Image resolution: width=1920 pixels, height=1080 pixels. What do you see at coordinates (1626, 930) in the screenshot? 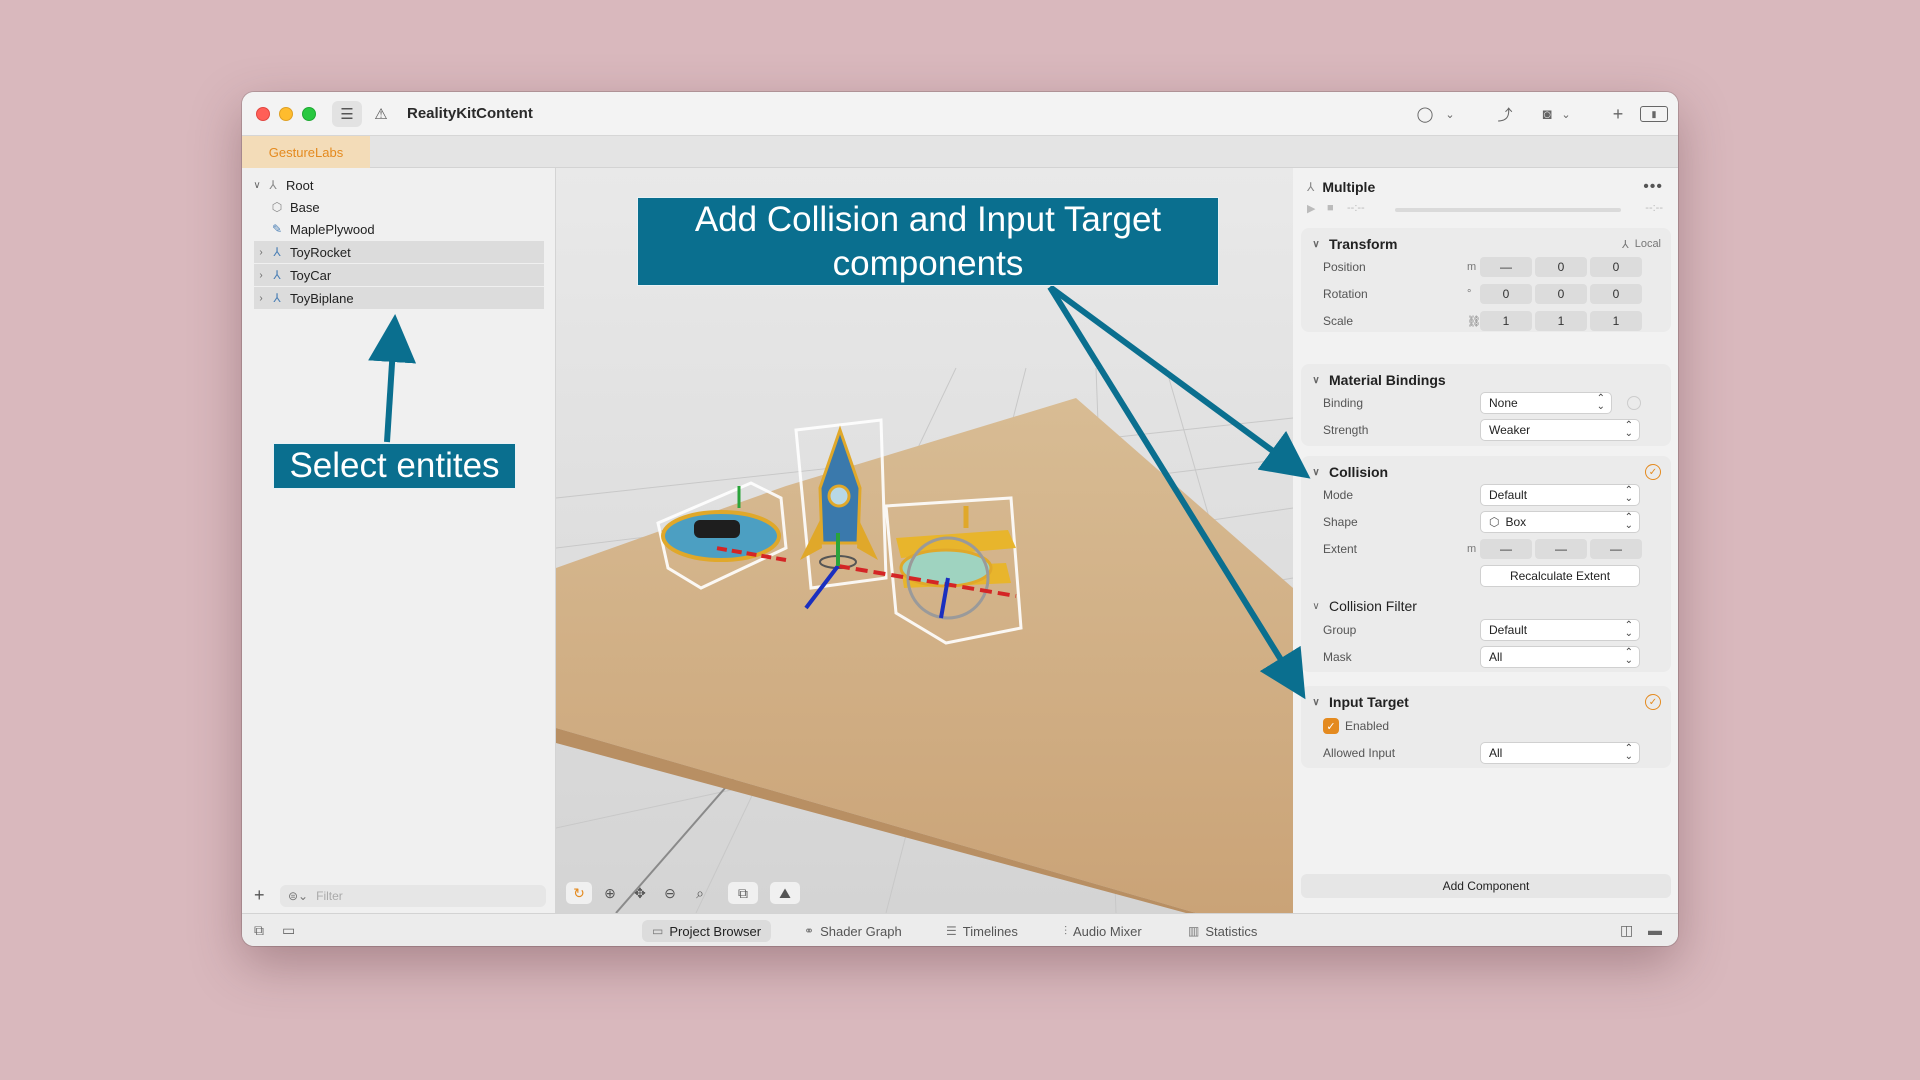
I see `inspector-panel-toggle-icon: ◫` at bounding box center [1626, 930].